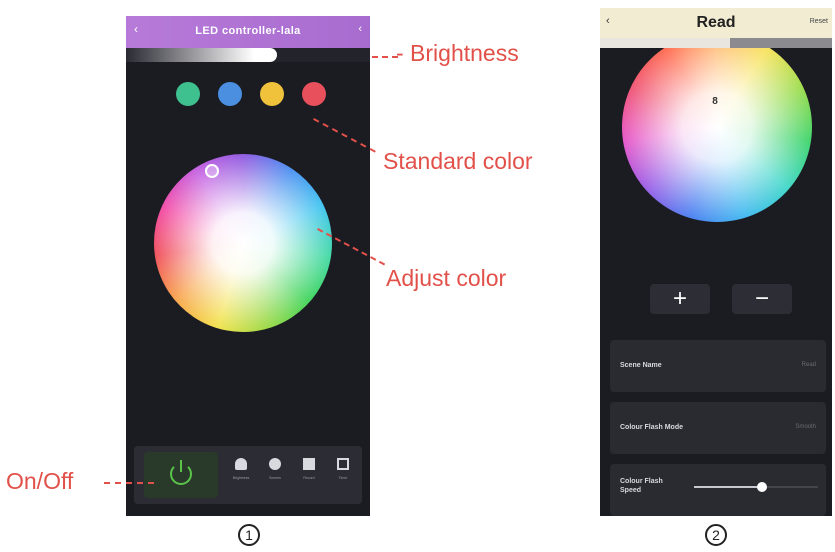 The height and width of the screenshot is (552, 835). What do you see at coordinates (819, 21) in the screenshot?
I see `reset-button: Reset` at bounding box center [819, 21].